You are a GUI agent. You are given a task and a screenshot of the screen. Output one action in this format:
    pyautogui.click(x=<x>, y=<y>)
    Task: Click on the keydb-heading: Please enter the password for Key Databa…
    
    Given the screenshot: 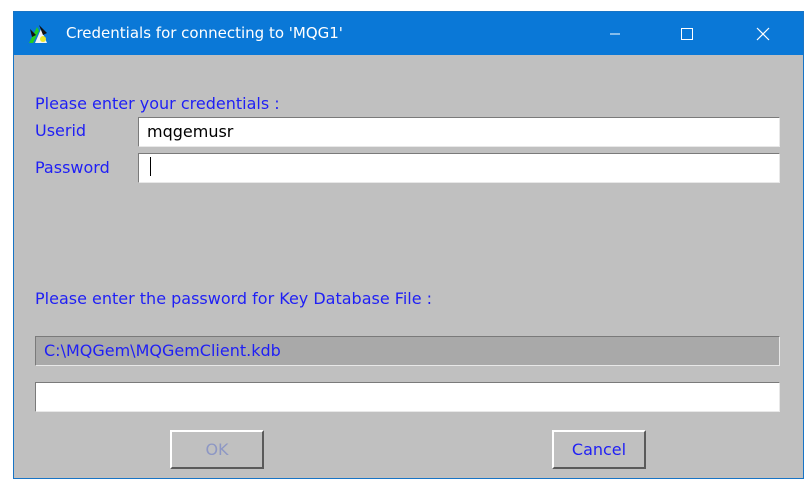 What is the action you would take?
    pyautogui.click(x=234, y=298)
    